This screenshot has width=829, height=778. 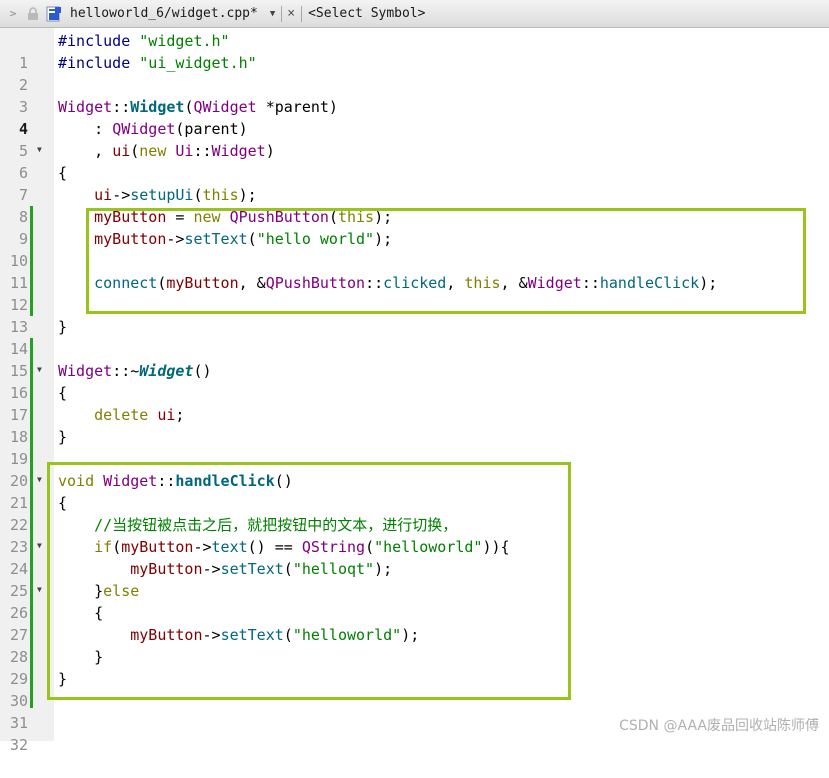 What do you see at coordinates (414, 161) in the screenshot?
I see `code-line: 6 ▼ , ui(new Ui::Widget)` at bounding box center [414, 161].